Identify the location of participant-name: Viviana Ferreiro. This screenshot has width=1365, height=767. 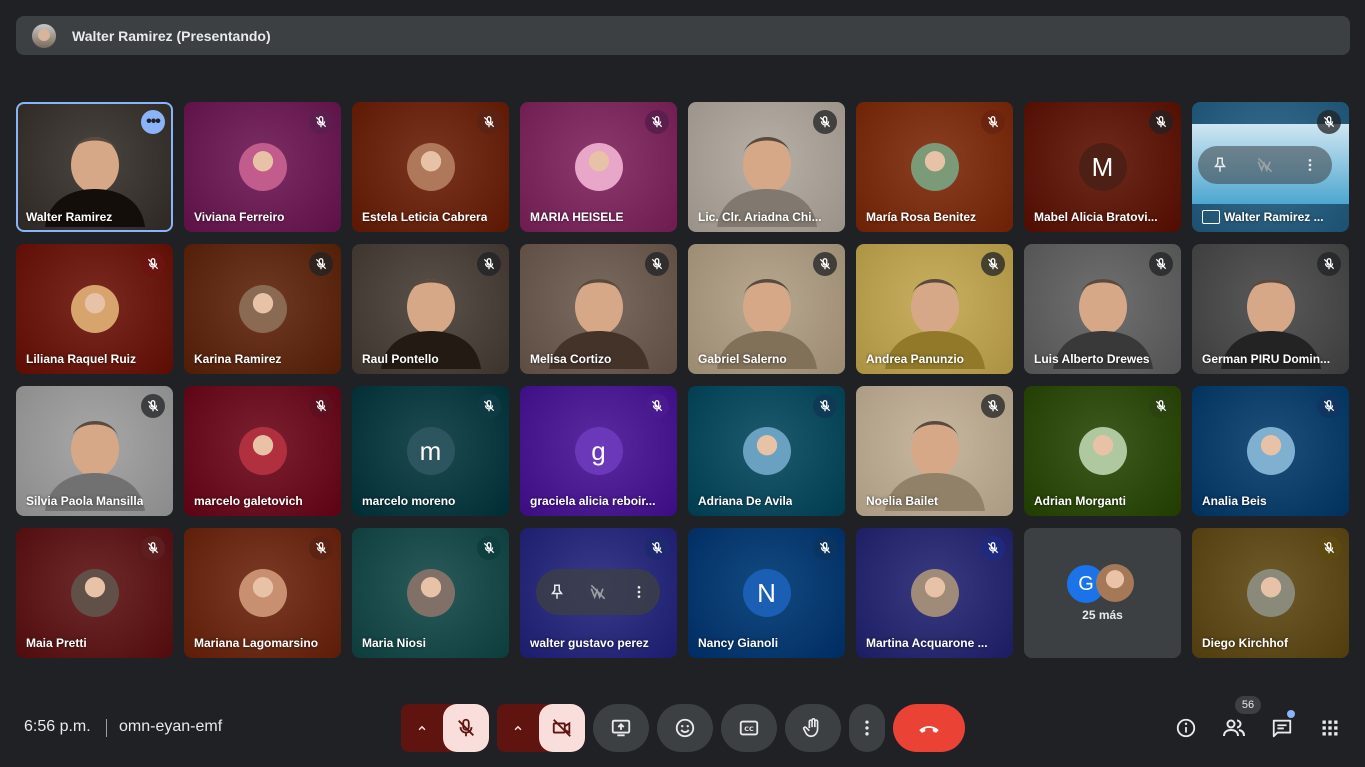
(239, 217).